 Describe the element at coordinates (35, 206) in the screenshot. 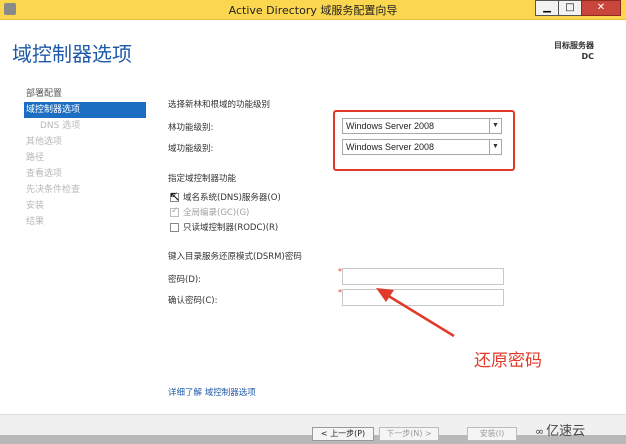

I see `nav-item-install: 安装` at that location.